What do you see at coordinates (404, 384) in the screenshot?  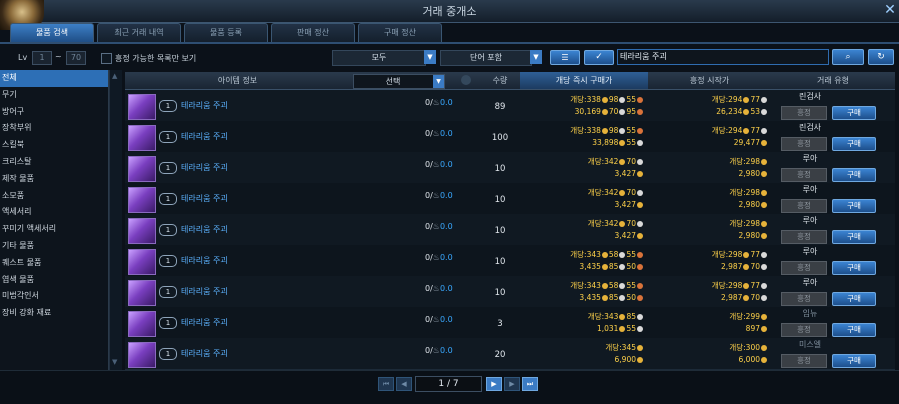 I see `prev-page-icon: ◀` at bounding box center [404, 384].